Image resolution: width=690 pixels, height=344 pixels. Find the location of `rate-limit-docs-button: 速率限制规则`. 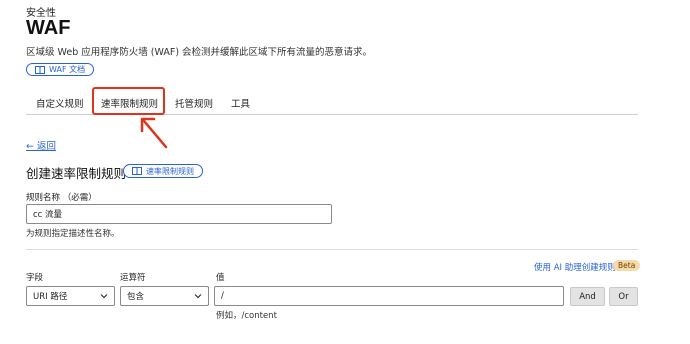

rate-limit-docs-button: 速率限制规则 is located at coordinates (163, 171).